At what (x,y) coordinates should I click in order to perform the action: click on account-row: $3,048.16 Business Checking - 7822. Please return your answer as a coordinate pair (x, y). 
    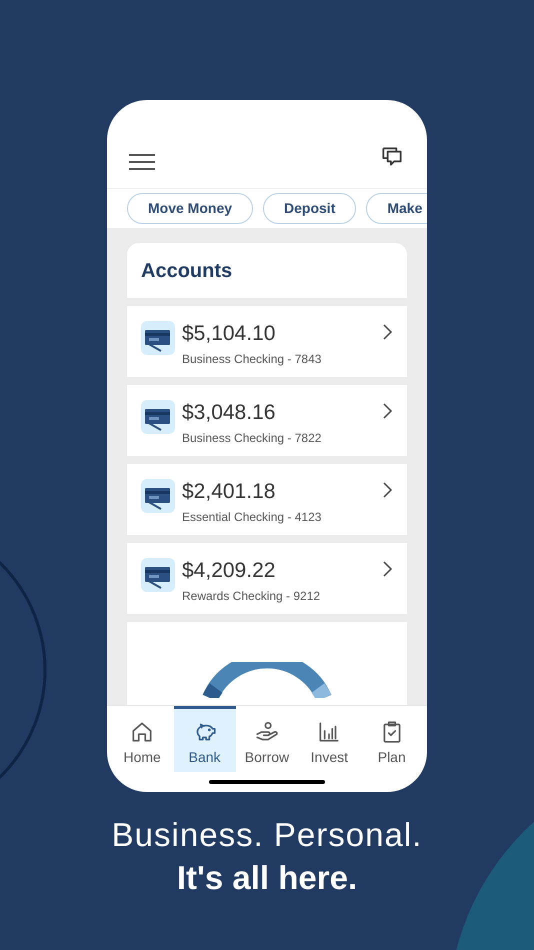
    Looking at the image, I should click on (267, 420).